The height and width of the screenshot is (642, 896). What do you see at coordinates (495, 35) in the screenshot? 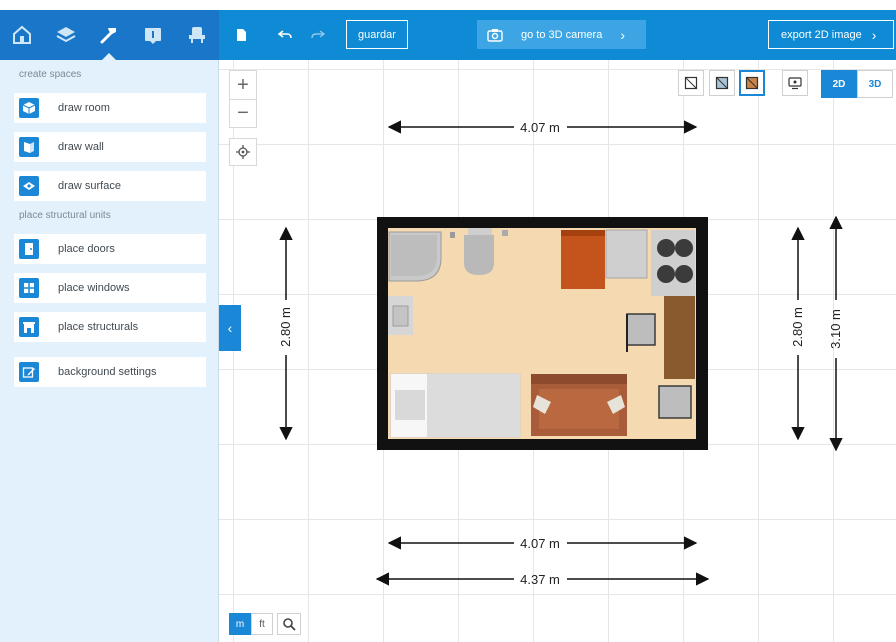
I see `camera-icon` at bounding box center [495, 35].